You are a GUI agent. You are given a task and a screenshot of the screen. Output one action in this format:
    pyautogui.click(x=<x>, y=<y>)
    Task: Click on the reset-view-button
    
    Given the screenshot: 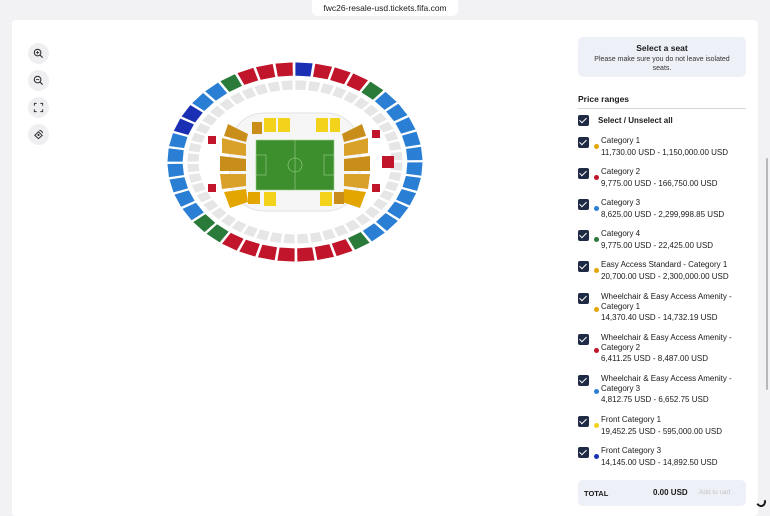 What is the action you would take?
    pyautogui.click(x=38, y=134)
    